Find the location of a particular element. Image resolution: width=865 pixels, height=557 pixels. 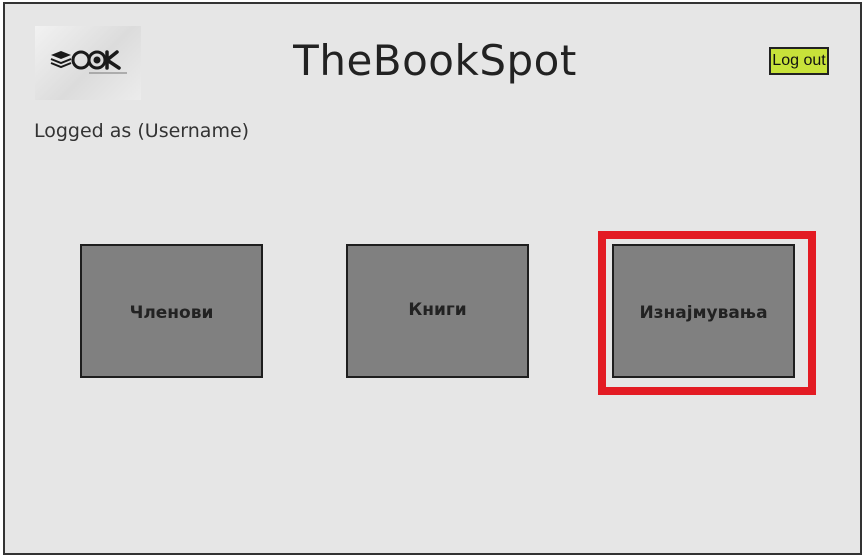

logout-button: Log out is located at coordinates (799, 61).